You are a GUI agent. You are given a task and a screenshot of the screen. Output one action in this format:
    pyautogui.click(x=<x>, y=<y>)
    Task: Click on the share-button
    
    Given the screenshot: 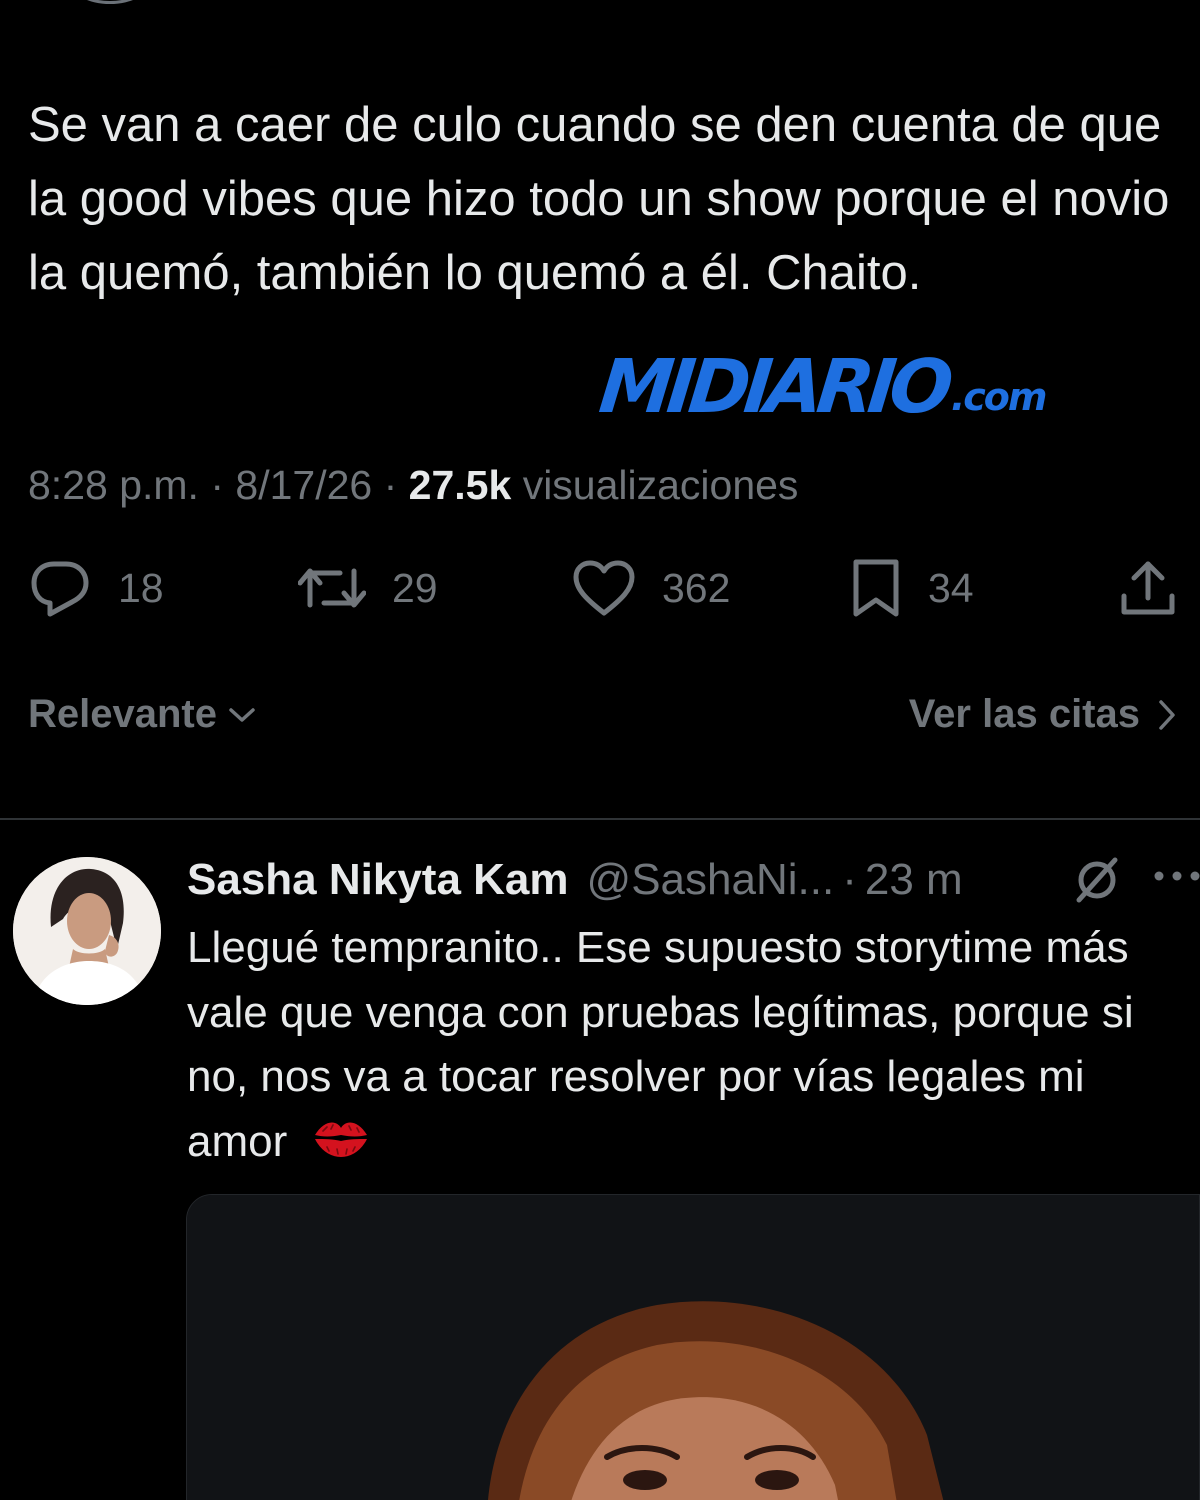 What is the action you would take?
    pyautogui.click(x=1148, y=588)
    